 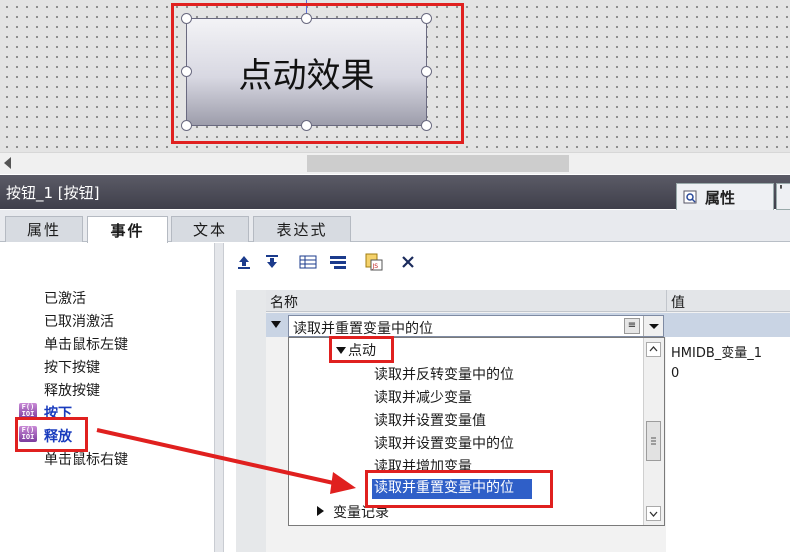 What do you see at coordinates (7, 163) in the screenshot?
I see `scroll-left-icon` at bounding box center [7, 163].